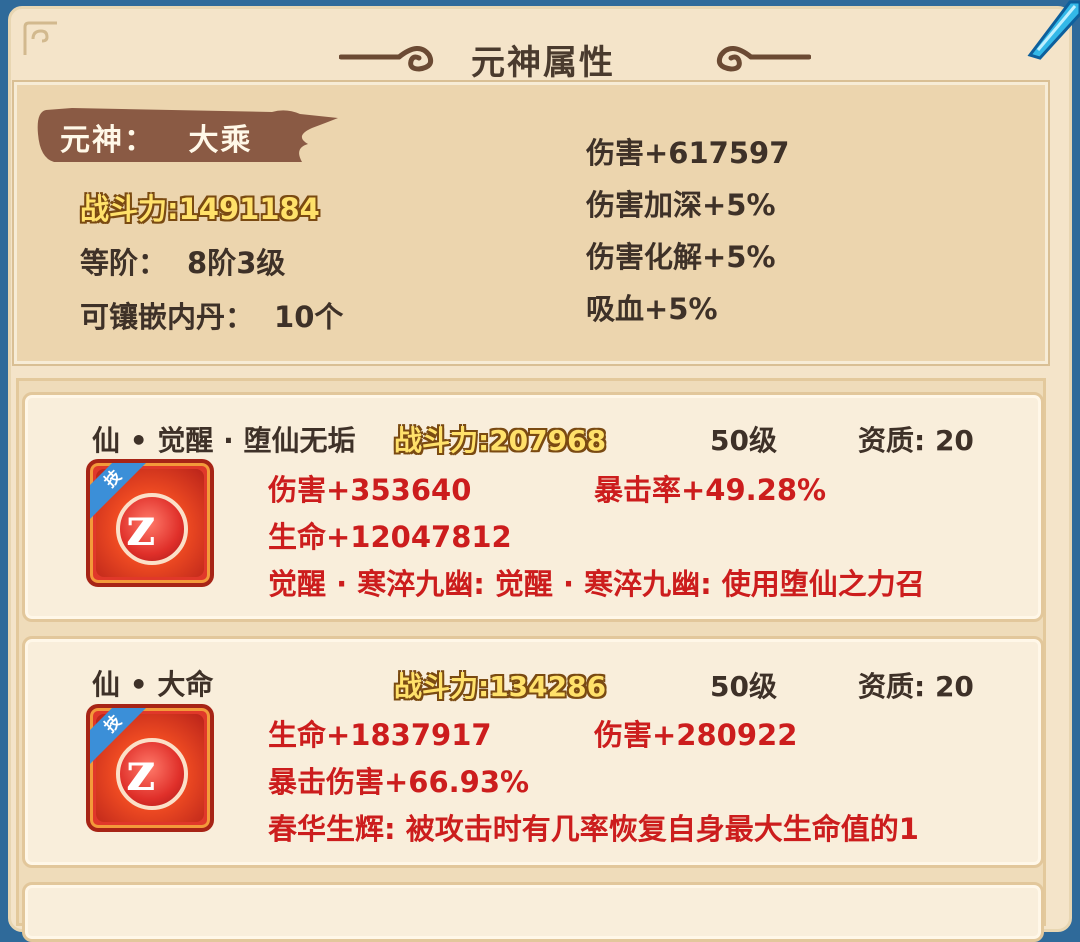 The height and width of the screenshot is (942, 1080). Describe the element at coordinates (681, 257) in the screenshot. I see `stat-damage-resolve: 伤害化解+5%` at that location.